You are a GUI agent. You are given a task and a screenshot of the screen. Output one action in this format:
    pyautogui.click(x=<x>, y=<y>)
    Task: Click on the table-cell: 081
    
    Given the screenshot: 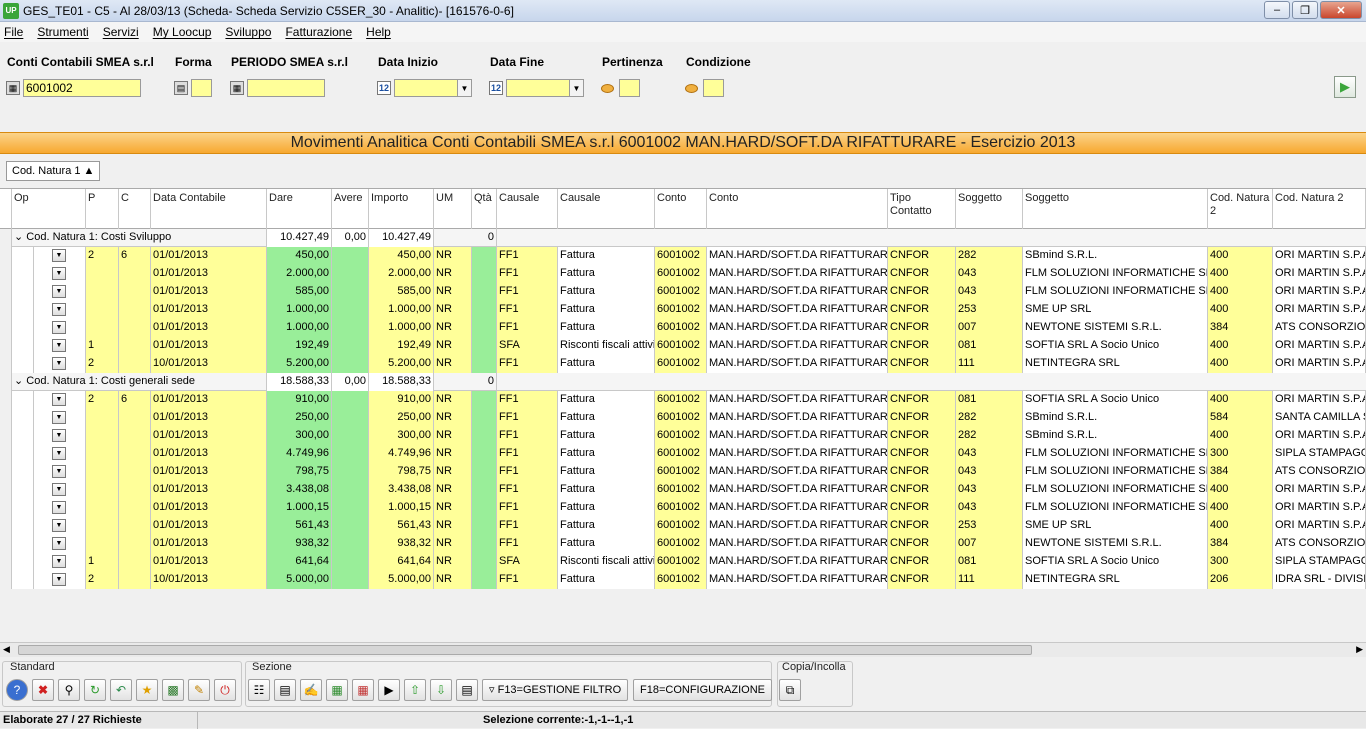 What is the action you would take?
    pyautogui.click(x=989, y=346)
    